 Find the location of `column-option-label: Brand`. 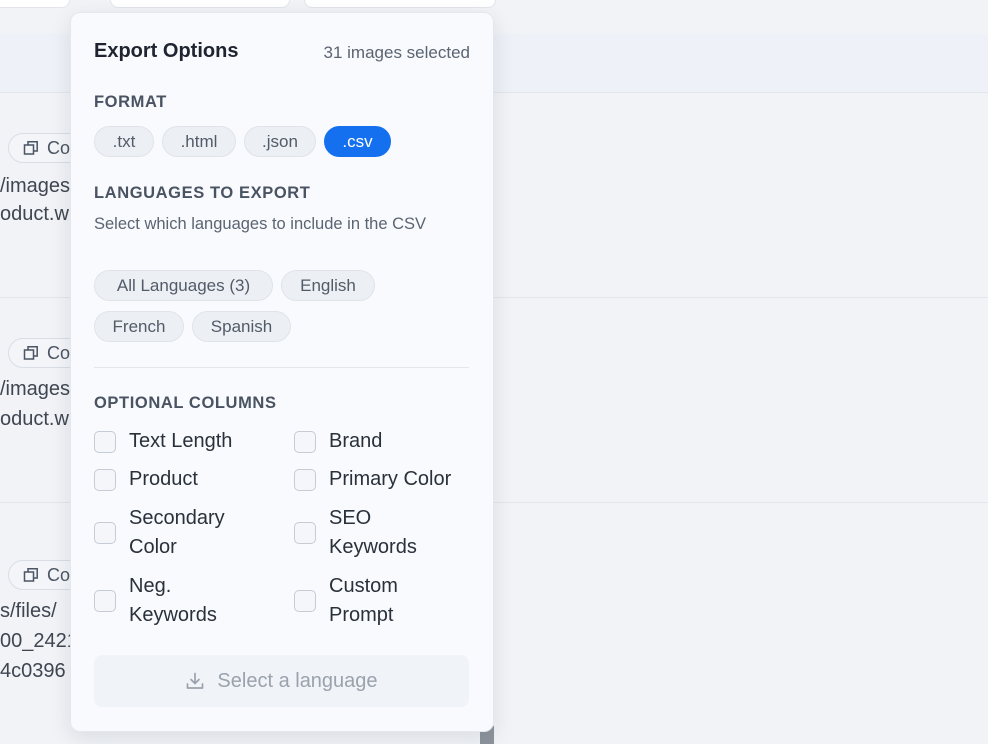

column-option-label: Brand is located at coordinates (356, 441).